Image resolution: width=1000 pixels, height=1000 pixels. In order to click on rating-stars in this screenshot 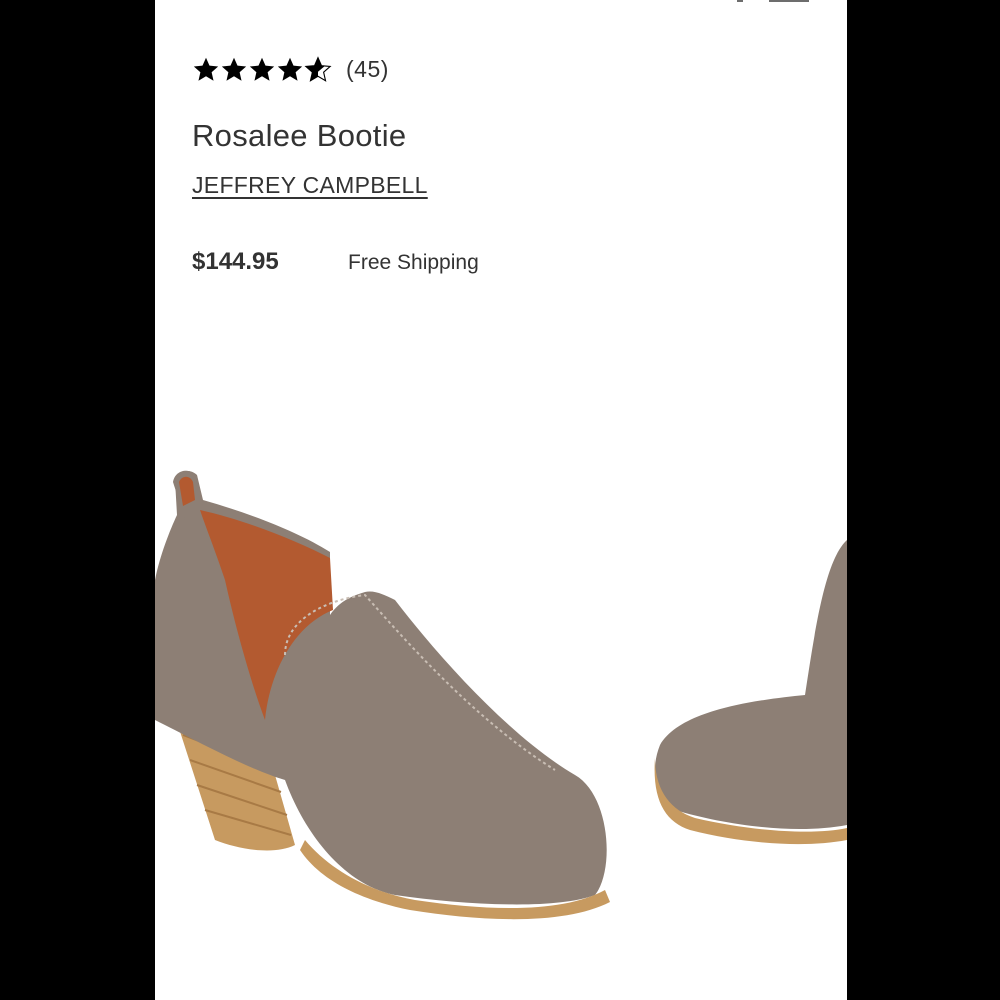, I will do `click(262, 69)`.